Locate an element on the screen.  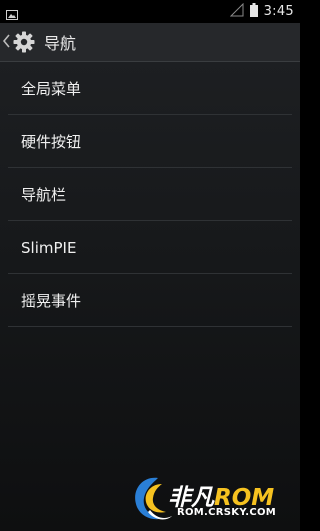
list-item-label: 硬件按钮 is located at coordinates (51, 142).